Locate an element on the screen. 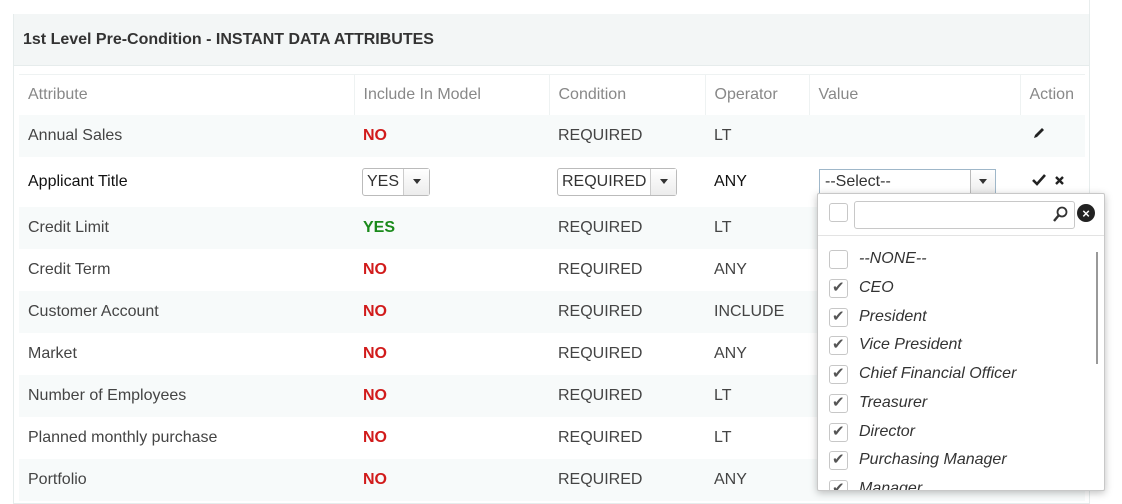 The height and width of the screenshot is (504, 1122). operator-cell: INCLUDE is located at coordinates (757, 311).